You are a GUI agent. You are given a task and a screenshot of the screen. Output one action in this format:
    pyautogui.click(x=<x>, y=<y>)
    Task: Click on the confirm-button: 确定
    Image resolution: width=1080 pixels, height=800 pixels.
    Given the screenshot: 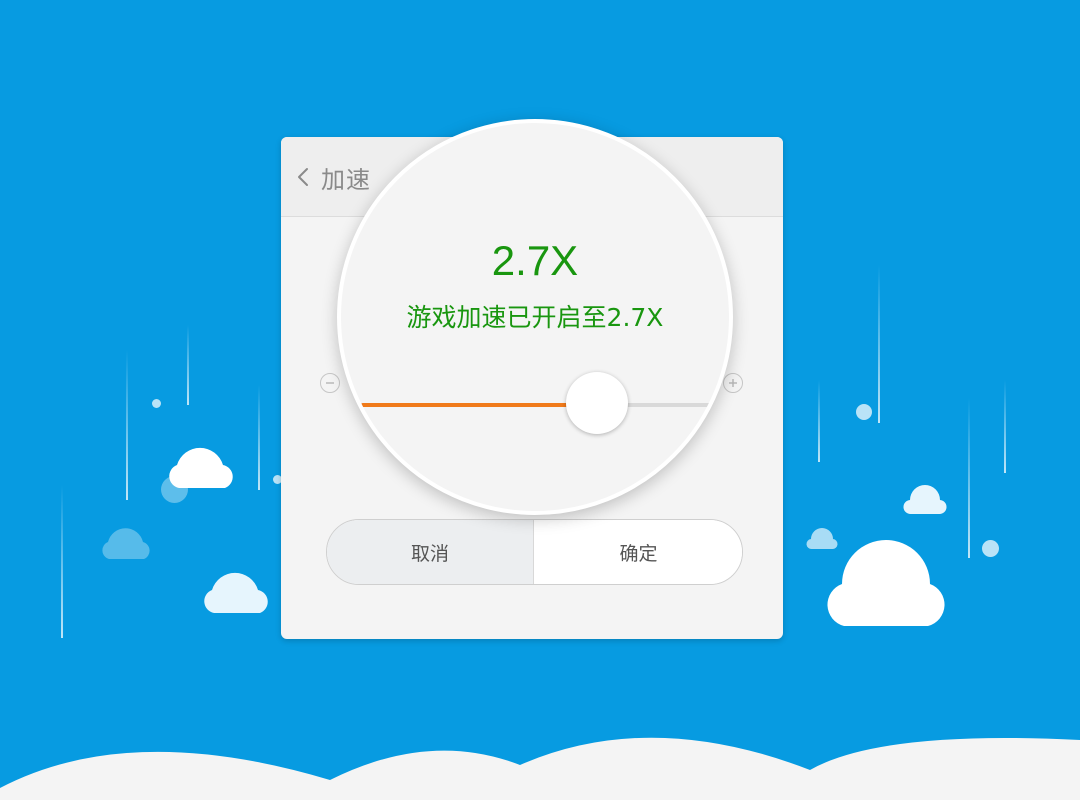 What is the action you would take?
    pyautogui.click(x=638, y=552)
    